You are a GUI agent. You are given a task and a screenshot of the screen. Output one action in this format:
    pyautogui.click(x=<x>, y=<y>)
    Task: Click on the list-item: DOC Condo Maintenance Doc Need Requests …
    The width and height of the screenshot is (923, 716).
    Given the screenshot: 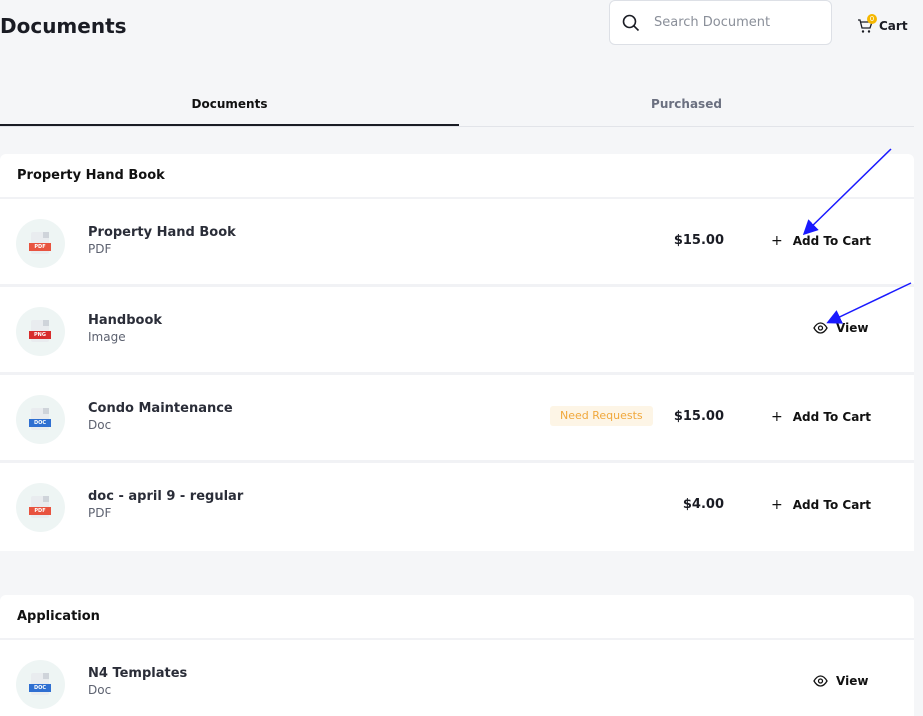 What is the action you would take?
    pyautogui.click(x=457, y=419)
    